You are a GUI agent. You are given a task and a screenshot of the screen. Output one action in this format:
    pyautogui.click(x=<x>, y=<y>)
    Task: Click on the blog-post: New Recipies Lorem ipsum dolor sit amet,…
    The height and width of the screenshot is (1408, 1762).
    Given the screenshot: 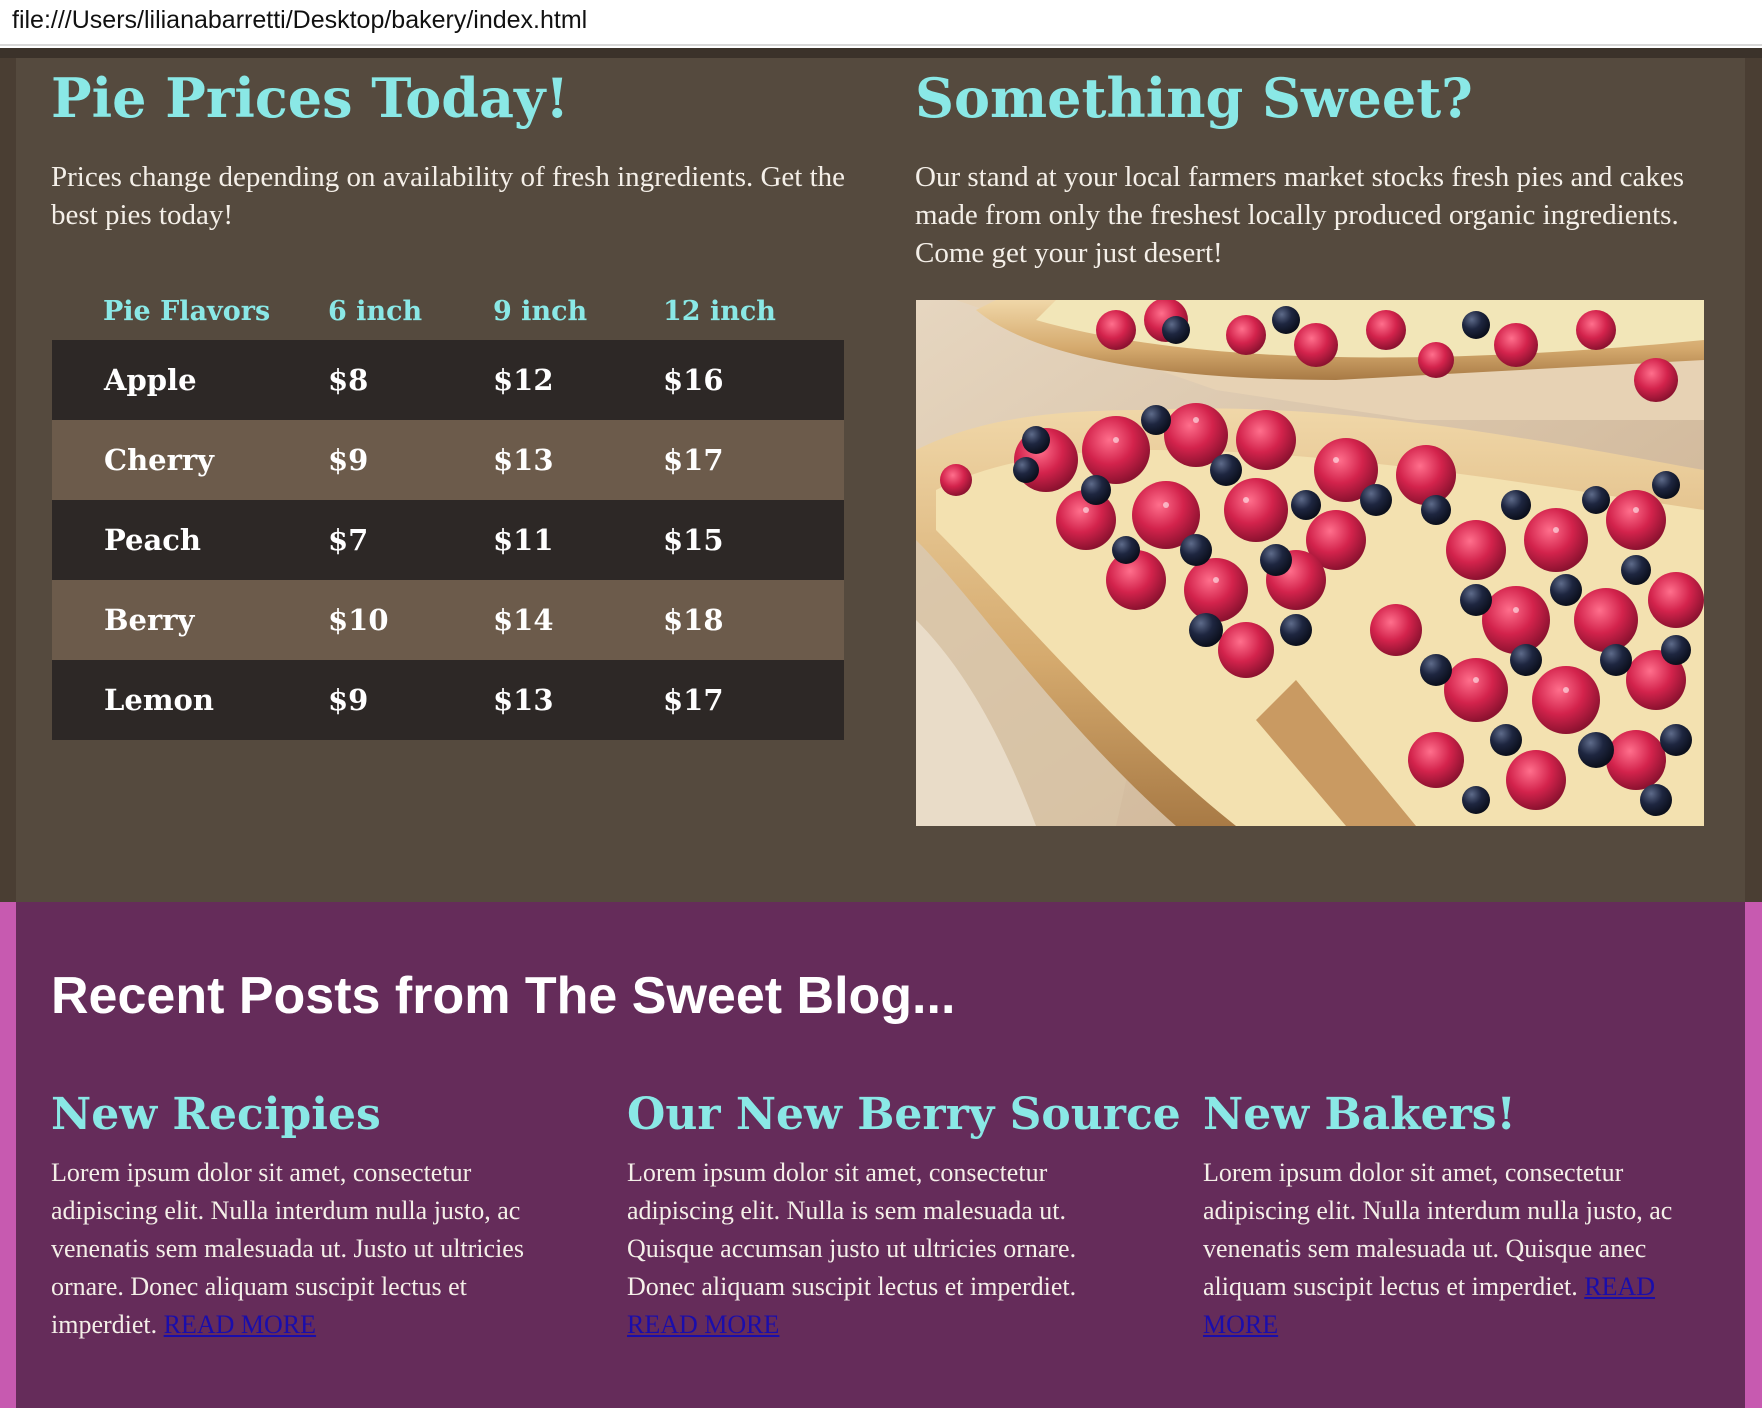 What is the action you would take?
    pyautogui.click(x=311, y=1215)
    